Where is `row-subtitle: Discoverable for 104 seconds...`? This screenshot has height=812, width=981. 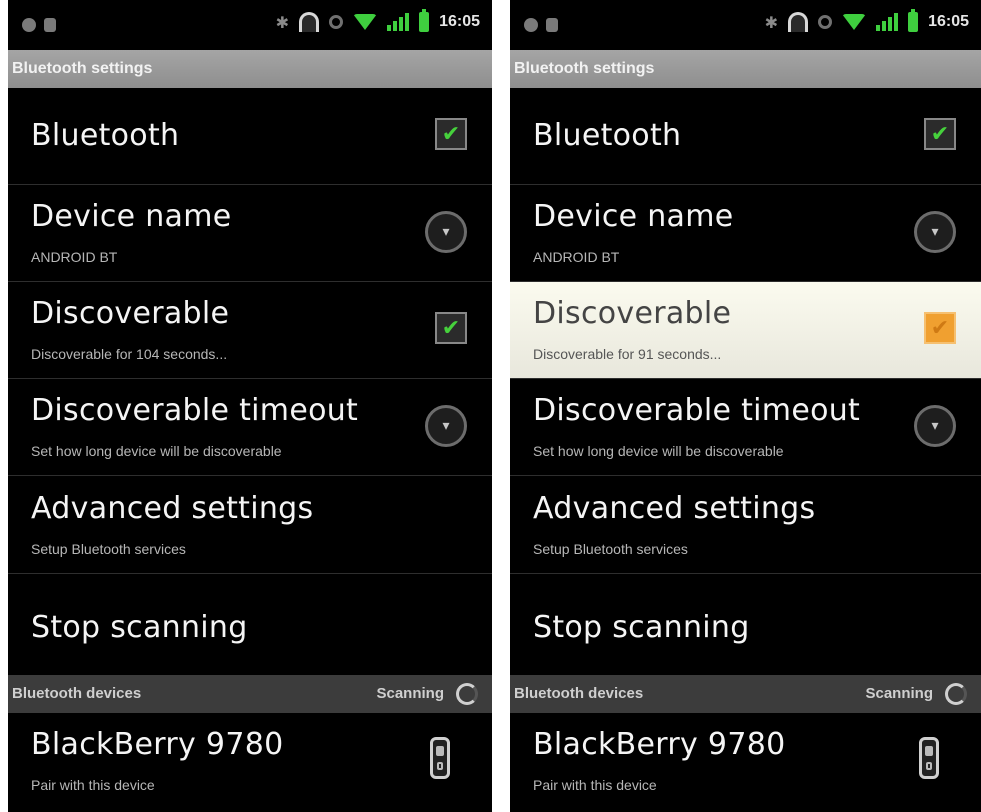
row-subtitle: Discoverable for 104 seconds... is located at coordinates (129, 354).